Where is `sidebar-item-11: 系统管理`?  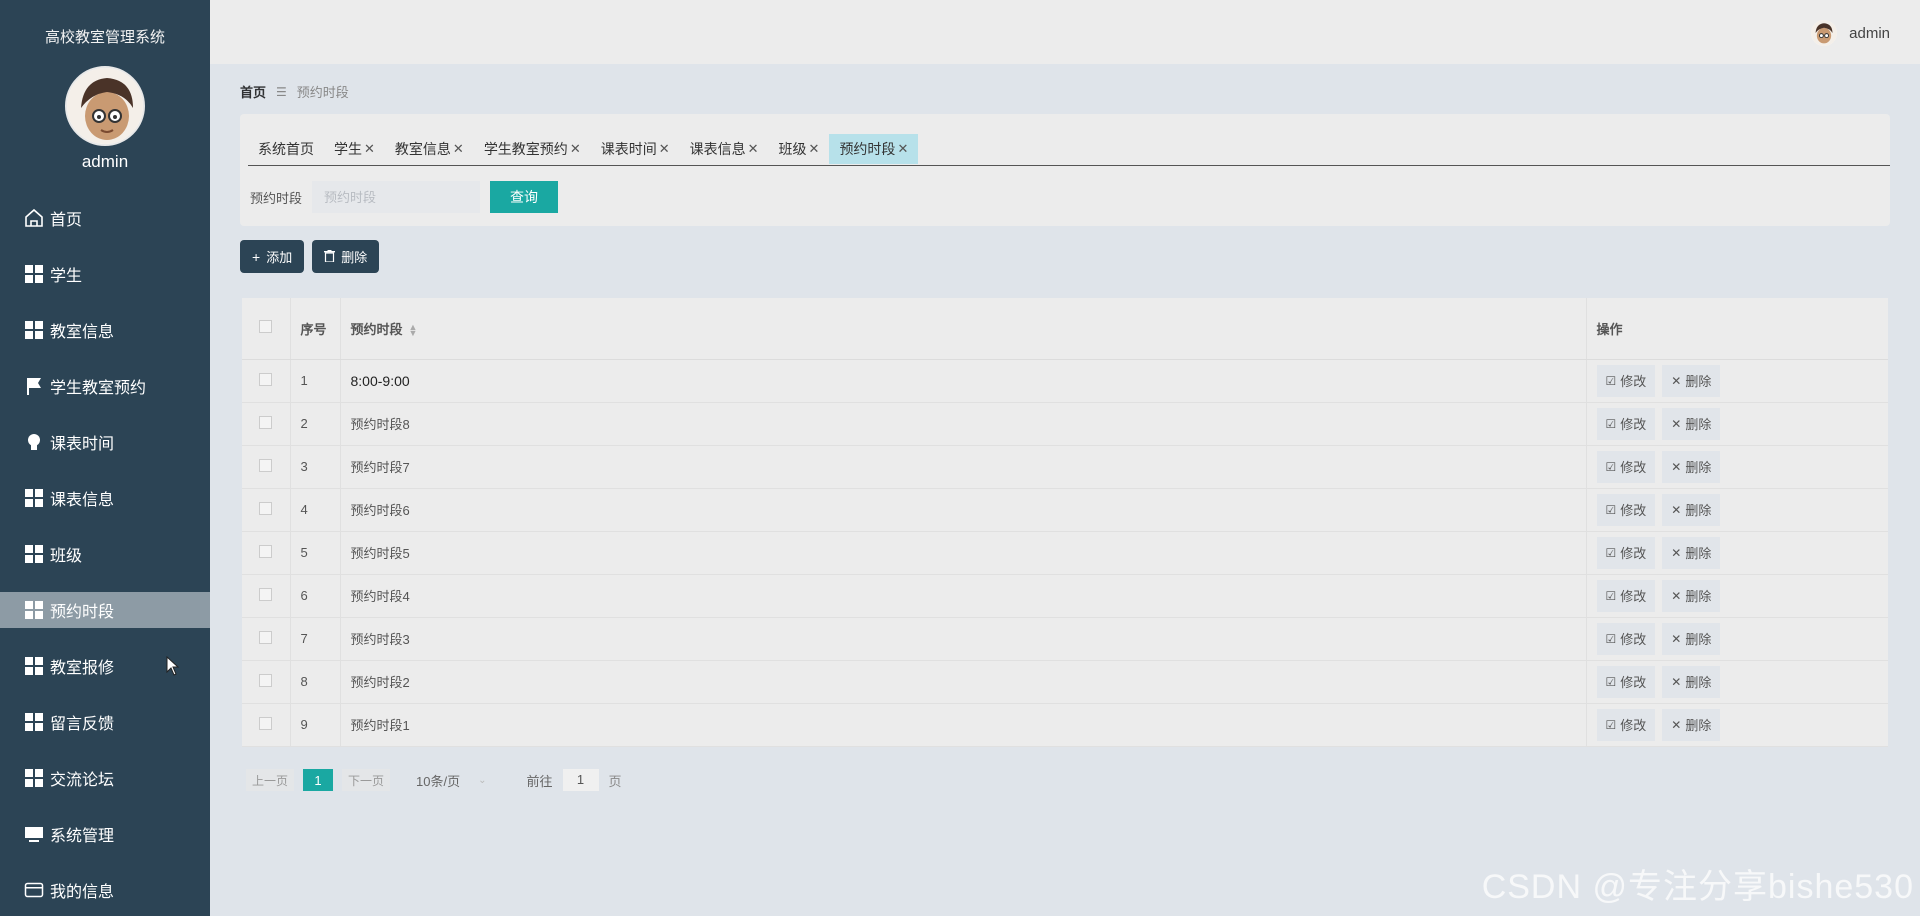 sidebar-item-11: 系统管理 is located at coordinates (105, 834).